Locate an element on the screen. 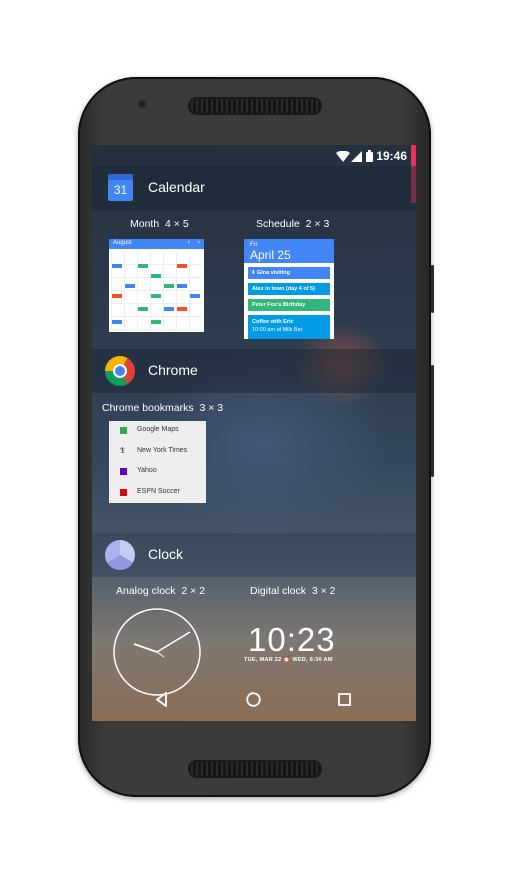 The height and width of the screenshot is (873, 509). battery-icon is located at coordinates (369, 157).